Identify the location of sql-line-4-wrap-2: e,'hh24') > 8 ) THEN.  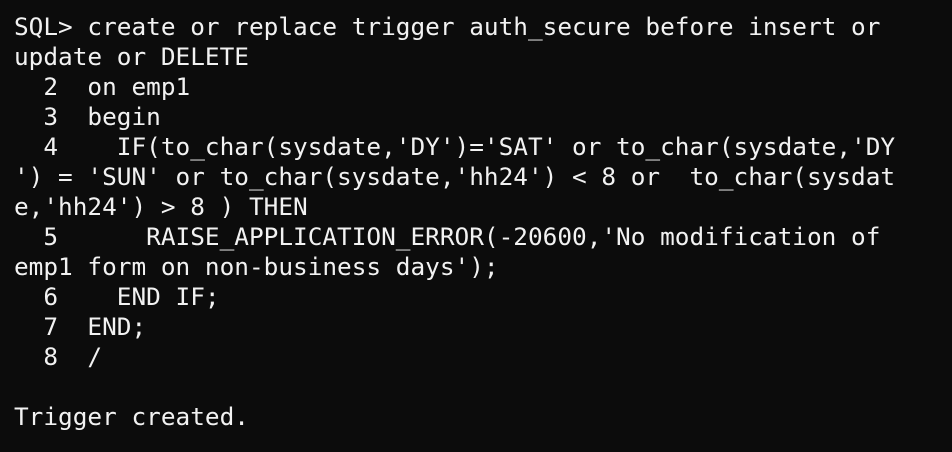
(161, 206).